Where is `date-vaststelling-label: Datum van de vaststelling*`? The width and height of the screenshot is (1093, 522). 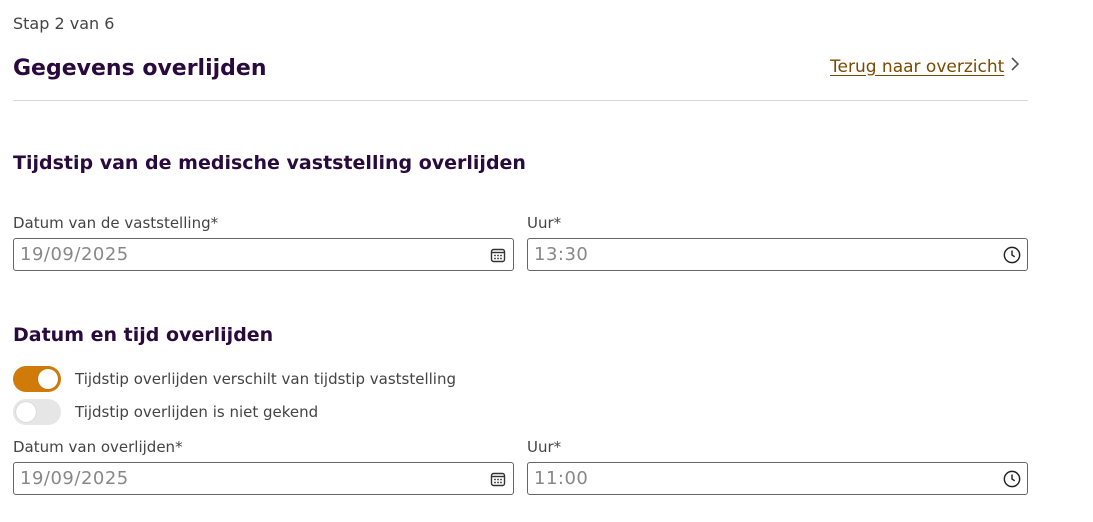
date-vaststelling-label: Datum van de vaststelling* is located at coordinates (116, 223).